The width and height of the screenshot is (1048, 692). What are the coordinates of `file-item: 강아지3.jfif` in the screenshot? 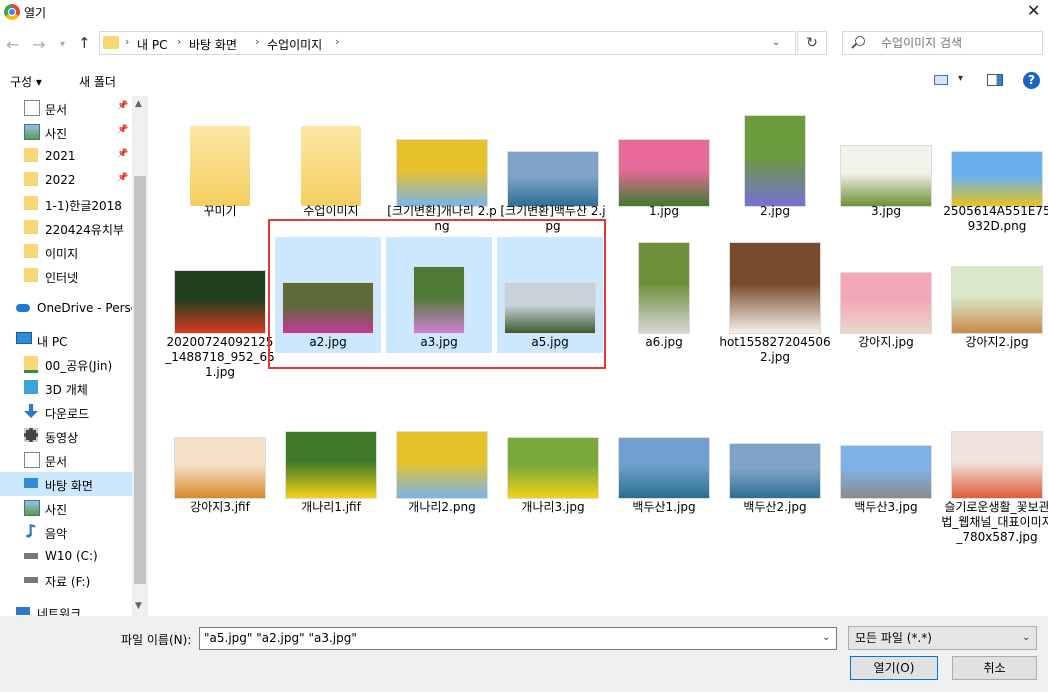 It's located at (220, 467).